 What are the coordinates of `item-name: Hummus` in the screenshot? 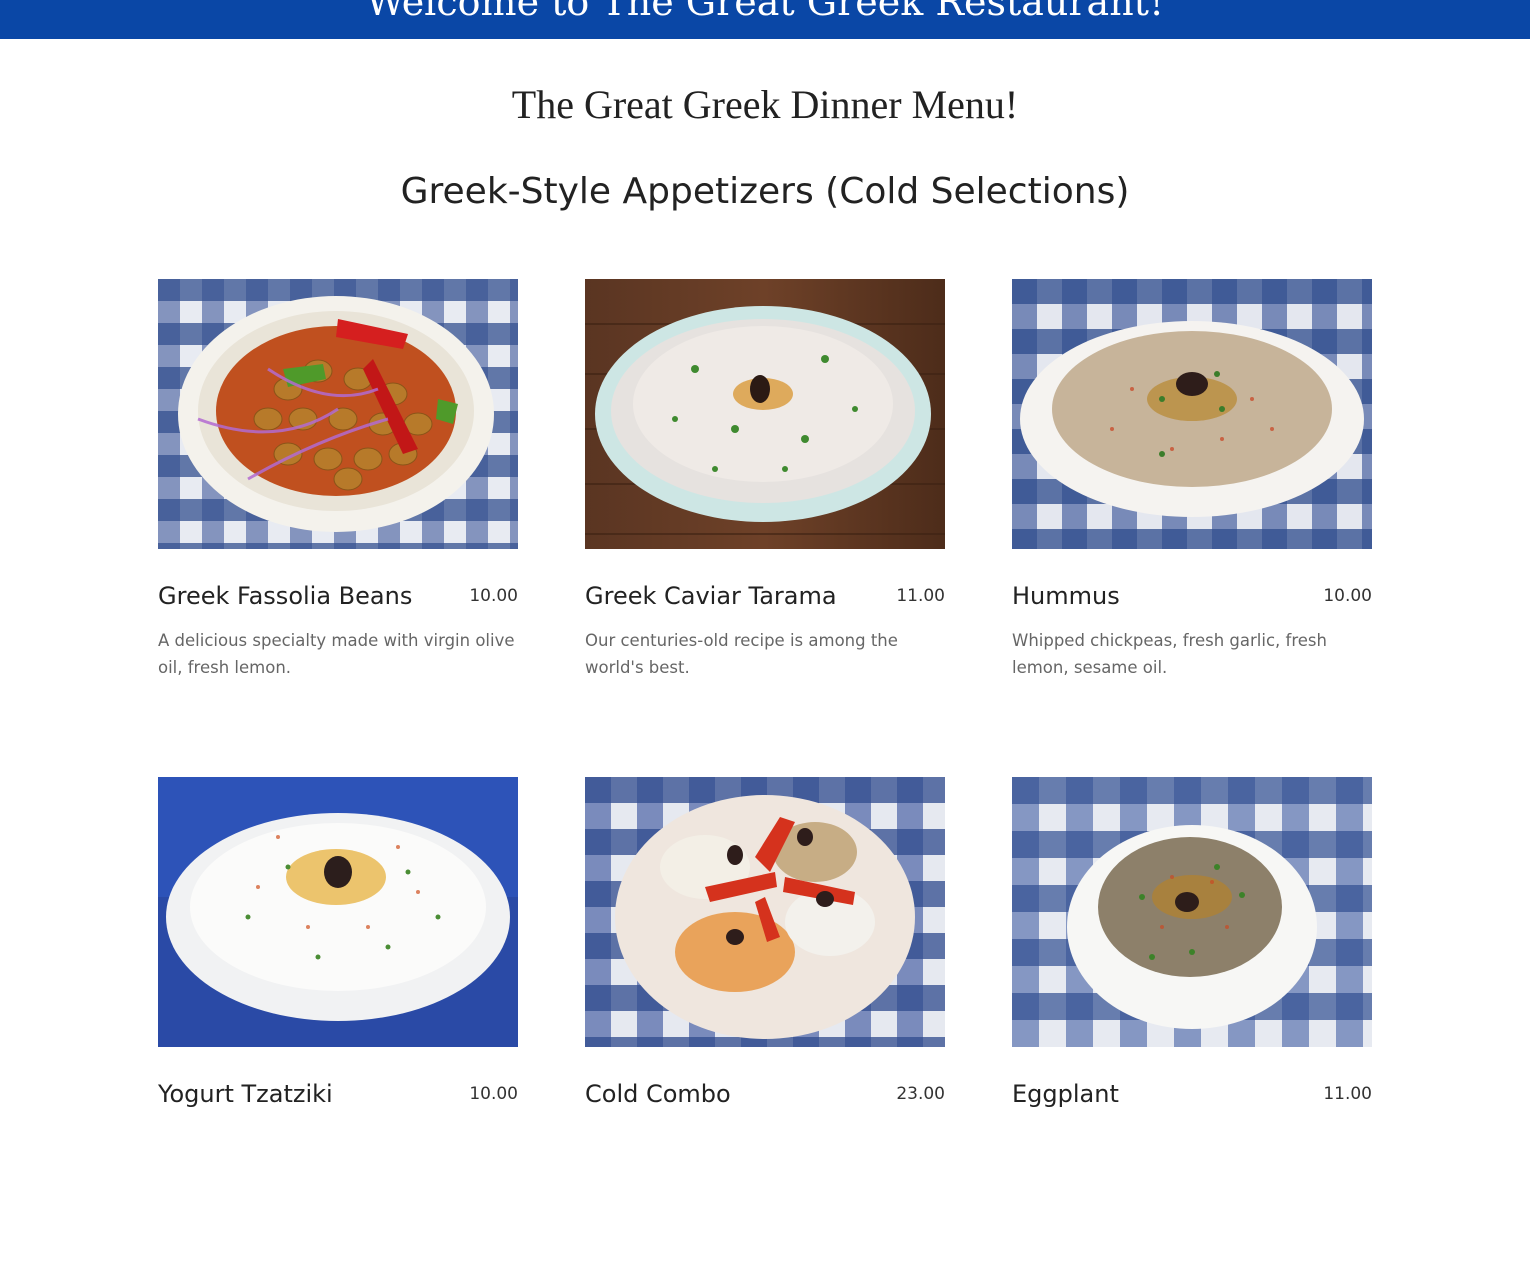 It's located at (1066, 596).